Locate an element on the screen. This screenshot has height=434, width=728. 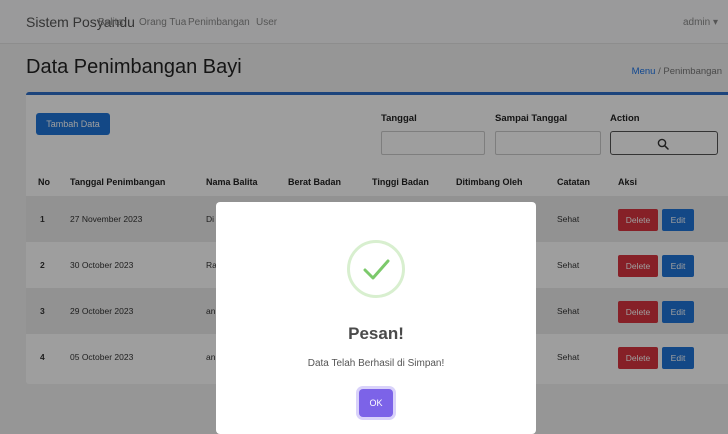
check-icon is located at coordinates (376, 269).